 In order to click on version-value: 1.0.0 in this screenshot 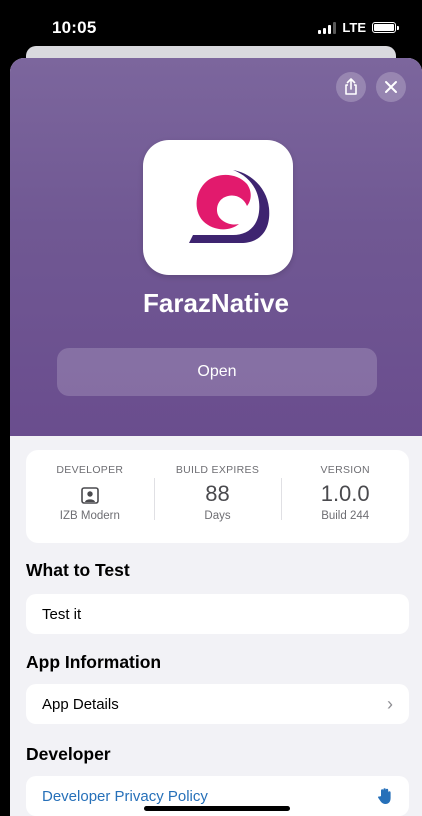, I will do `click(345, 493)`.